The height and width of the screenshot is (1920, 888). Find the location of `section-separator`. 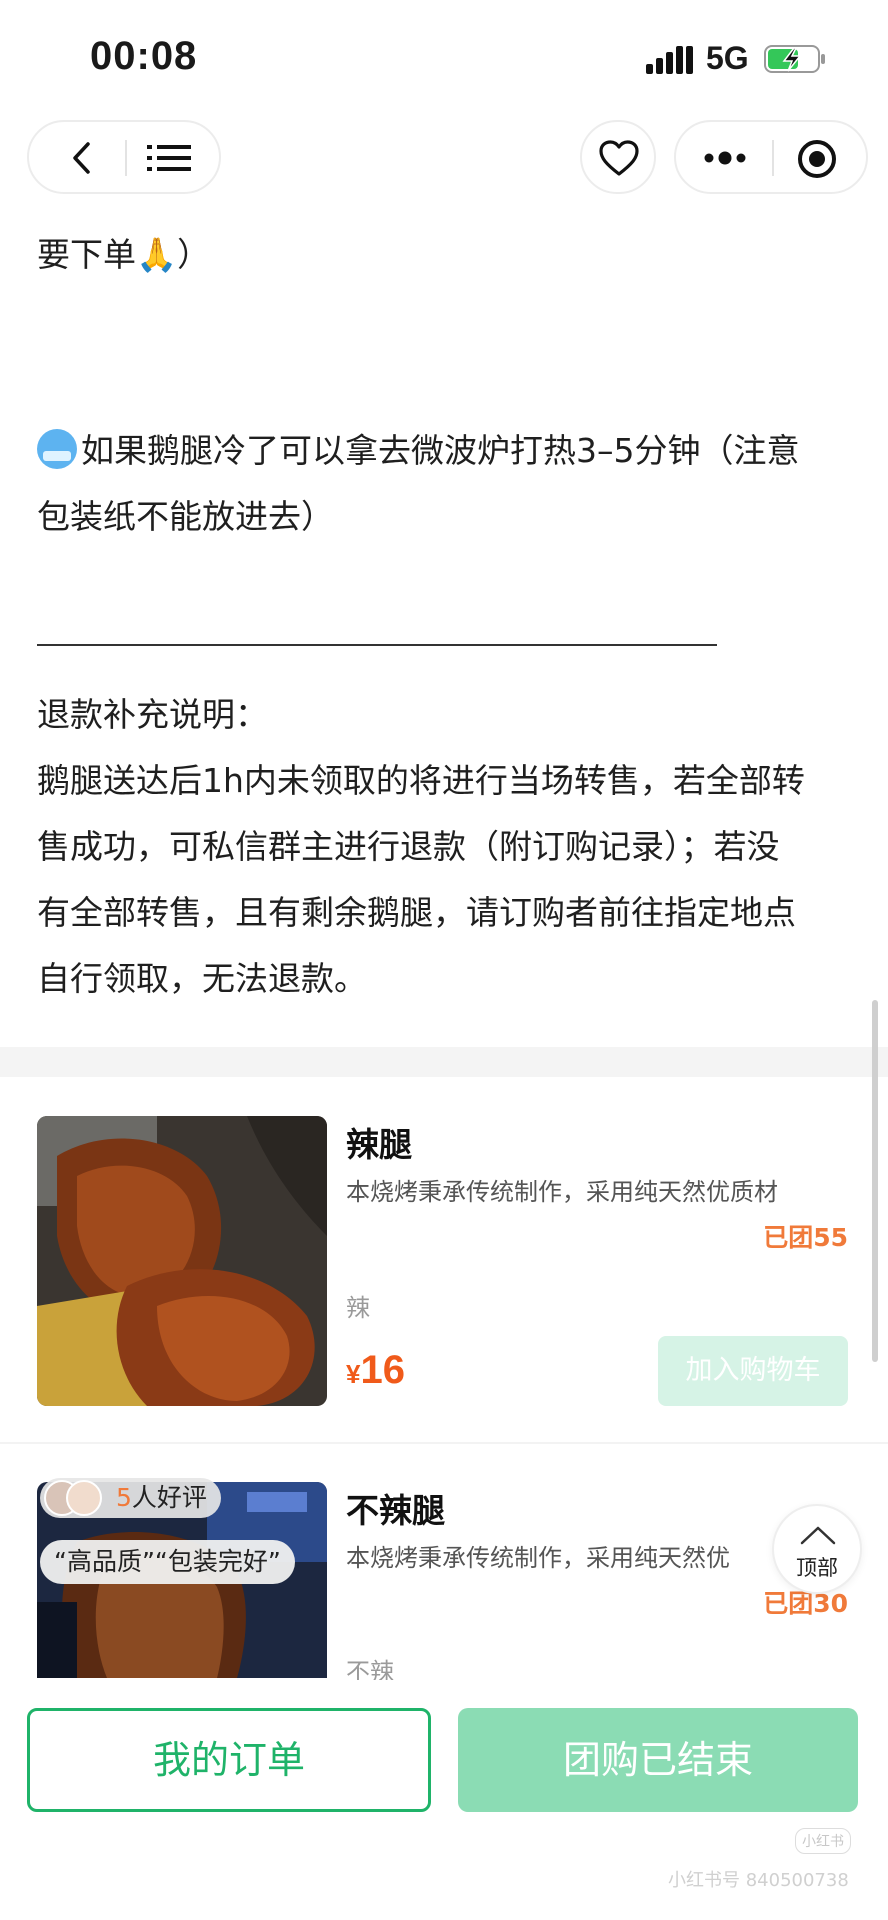

section-separator is located at coordinates (444, 1062).